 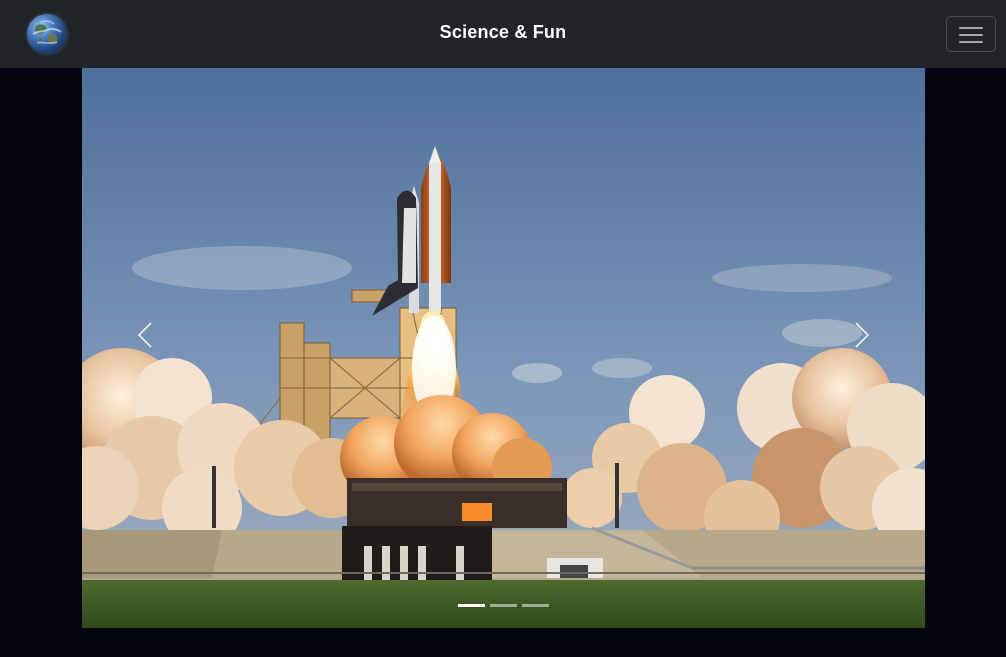 I want to click on hamburger-menu-icon, so click(x=971, y=35).